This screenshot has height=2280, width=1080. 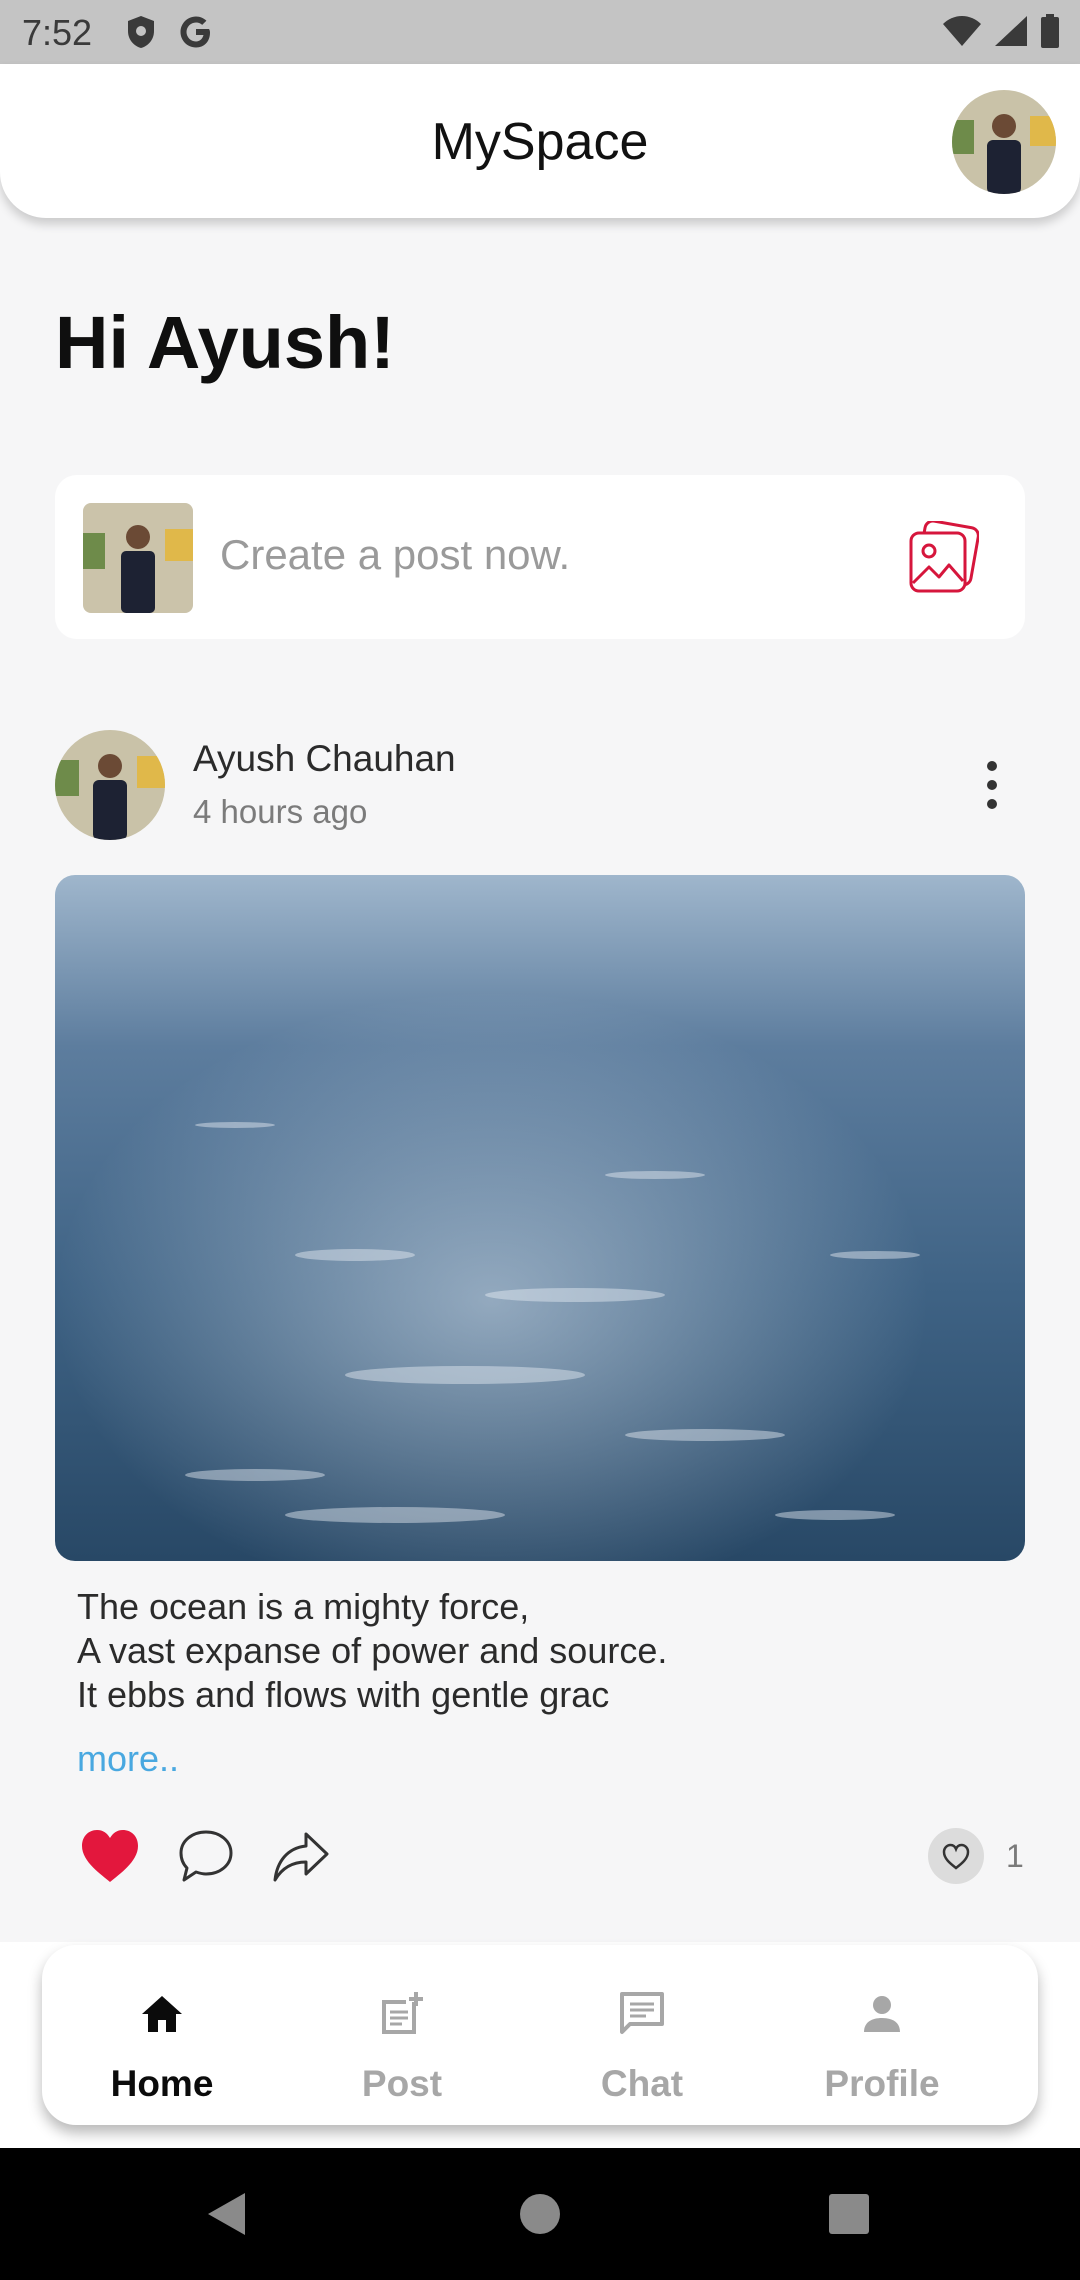 What do you see at coordinates (225, 342) in the screenshot?
I see `greeting: Hi Ayush!` at bounding box center [225, 342].